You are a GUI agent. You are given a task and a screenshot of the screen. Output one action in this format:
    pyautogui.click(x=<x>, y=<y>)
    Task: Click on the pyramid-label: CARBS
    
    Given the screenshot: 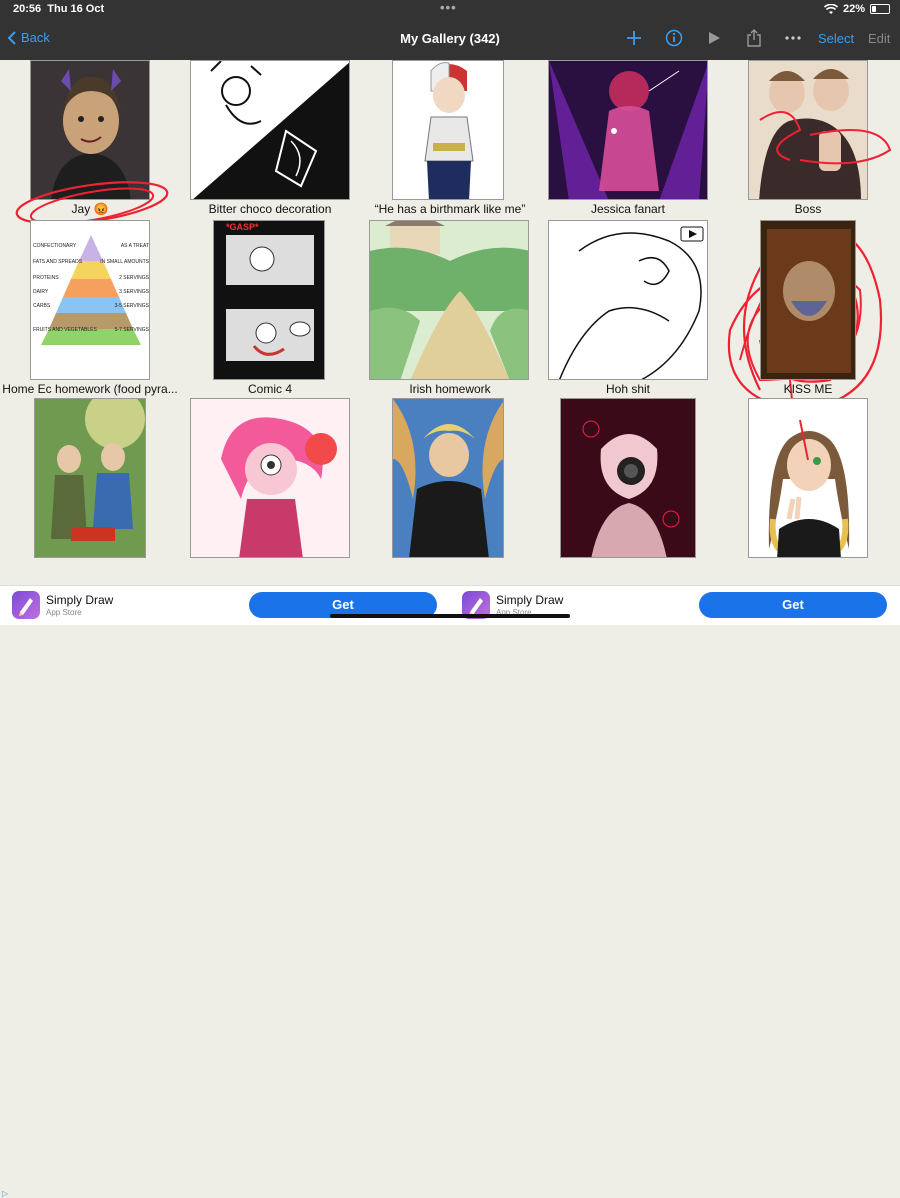 What is the action you would take?
    pyautogui.click(x=42, y=306)
    